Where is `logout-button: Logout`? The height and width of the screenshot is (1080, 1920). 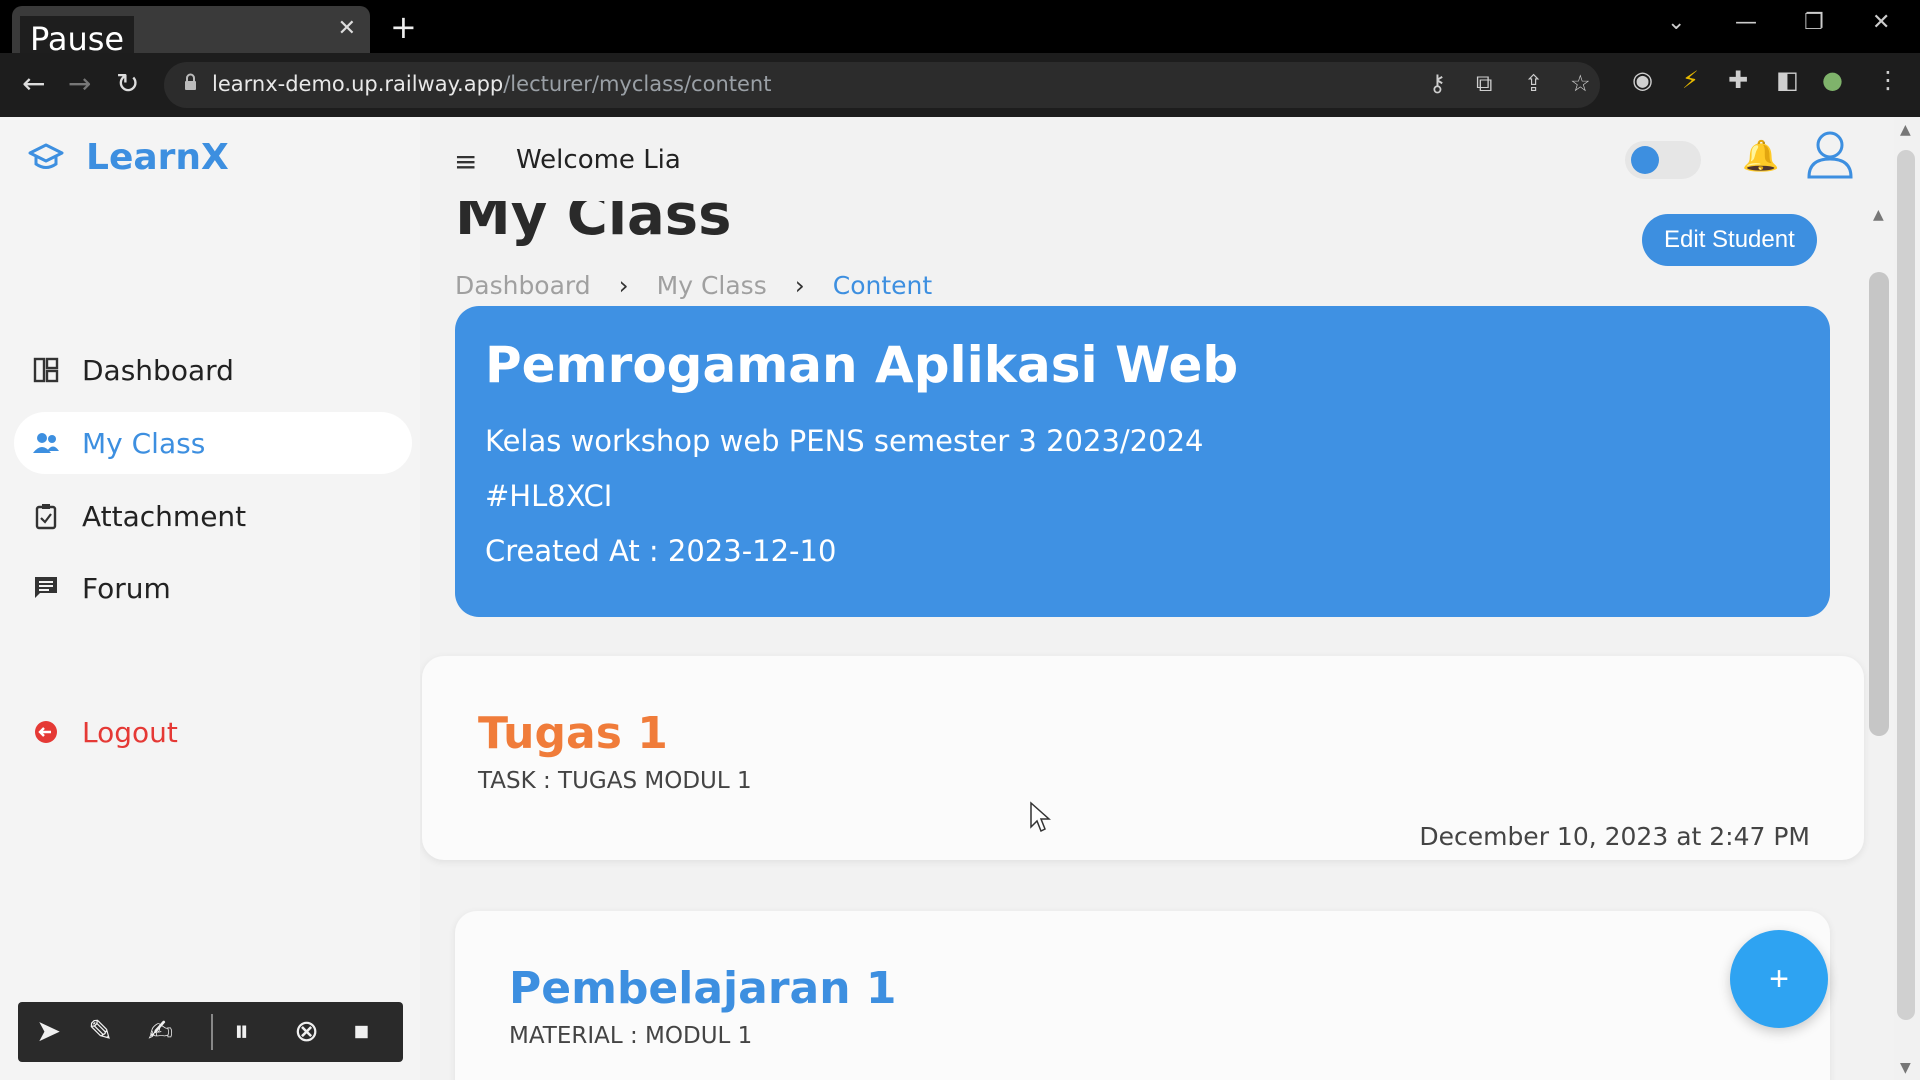
logout-button: Logout is located at coordinates (213, 732).